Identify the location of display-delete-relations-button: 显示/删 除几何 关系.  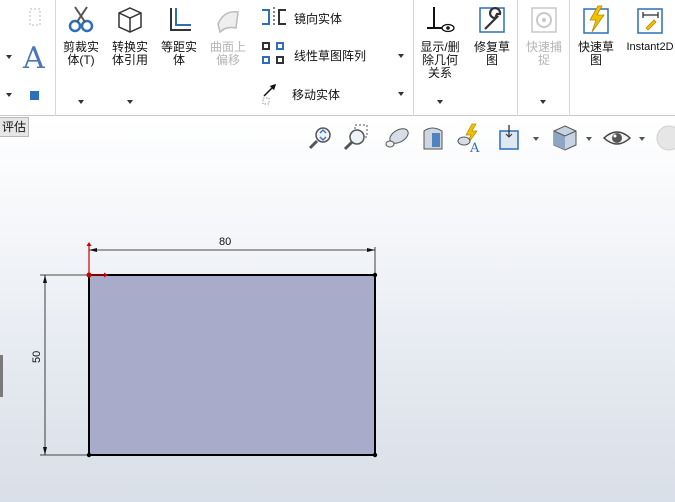
(440, 42).